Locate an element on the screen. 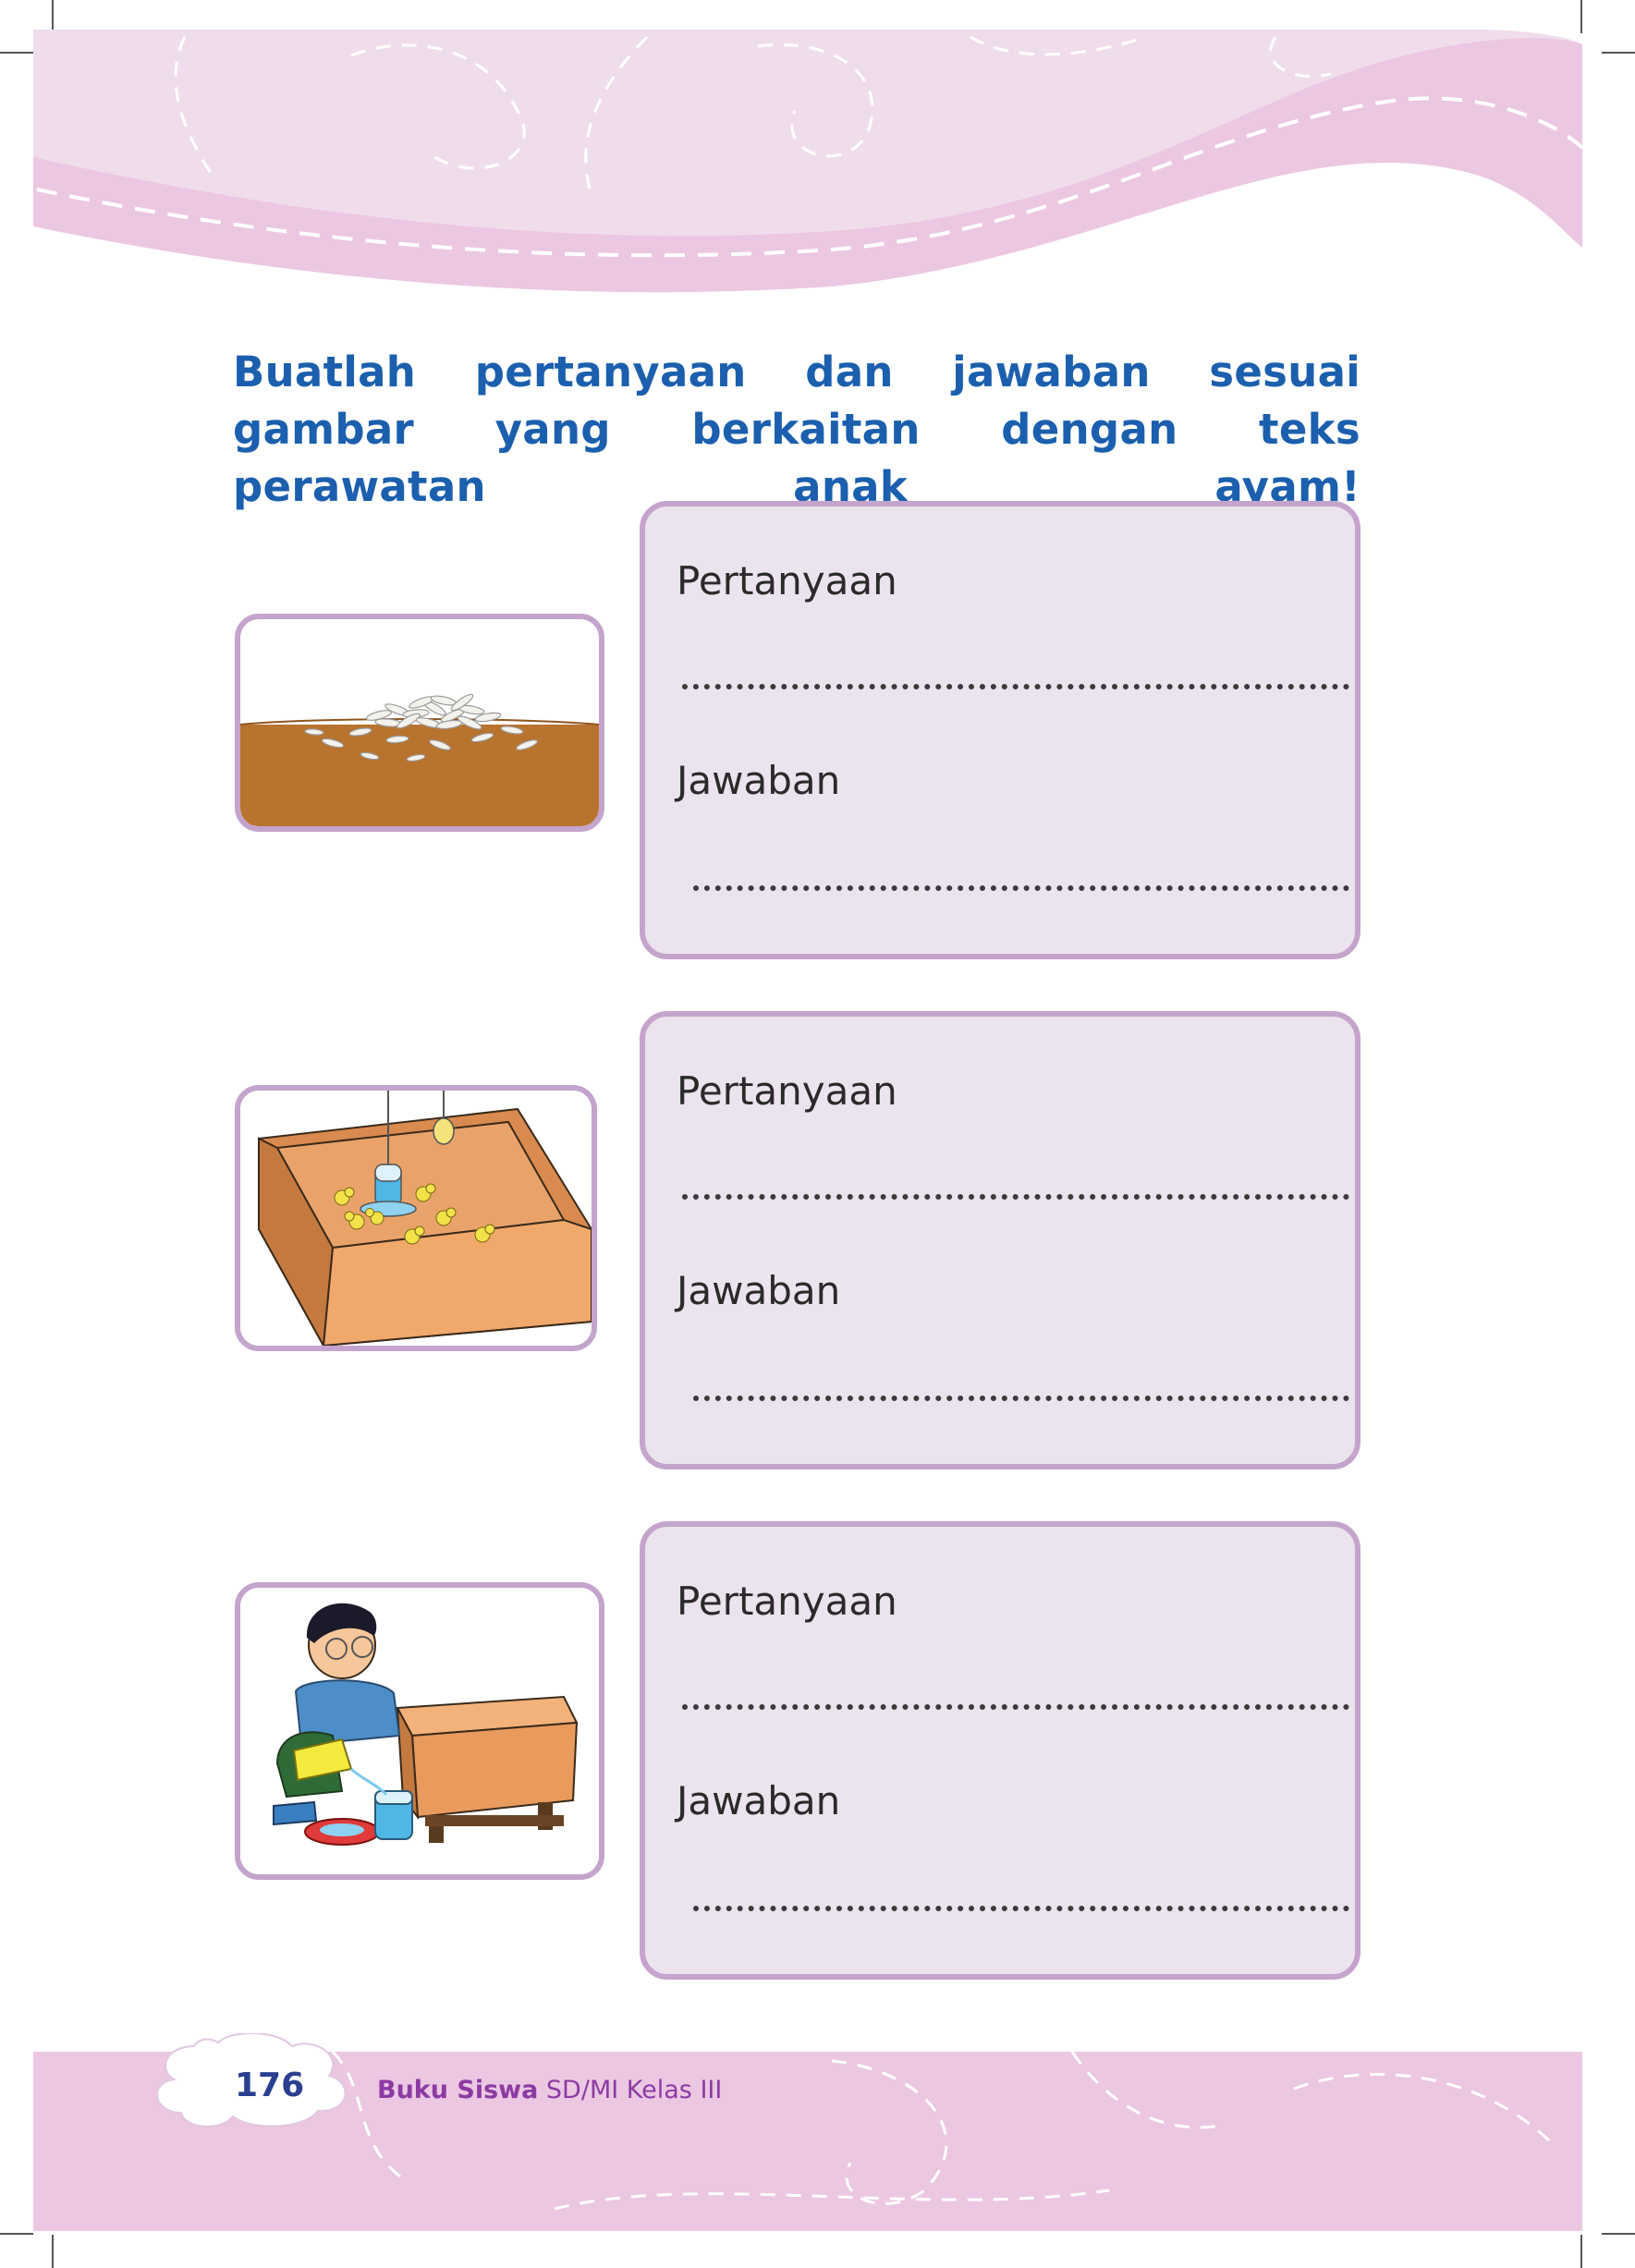 This screenshot has height=2268, width=1635. footer-book-title: Buku Siswa SD/MI Kelas III is located at coordinates (549, 2090).